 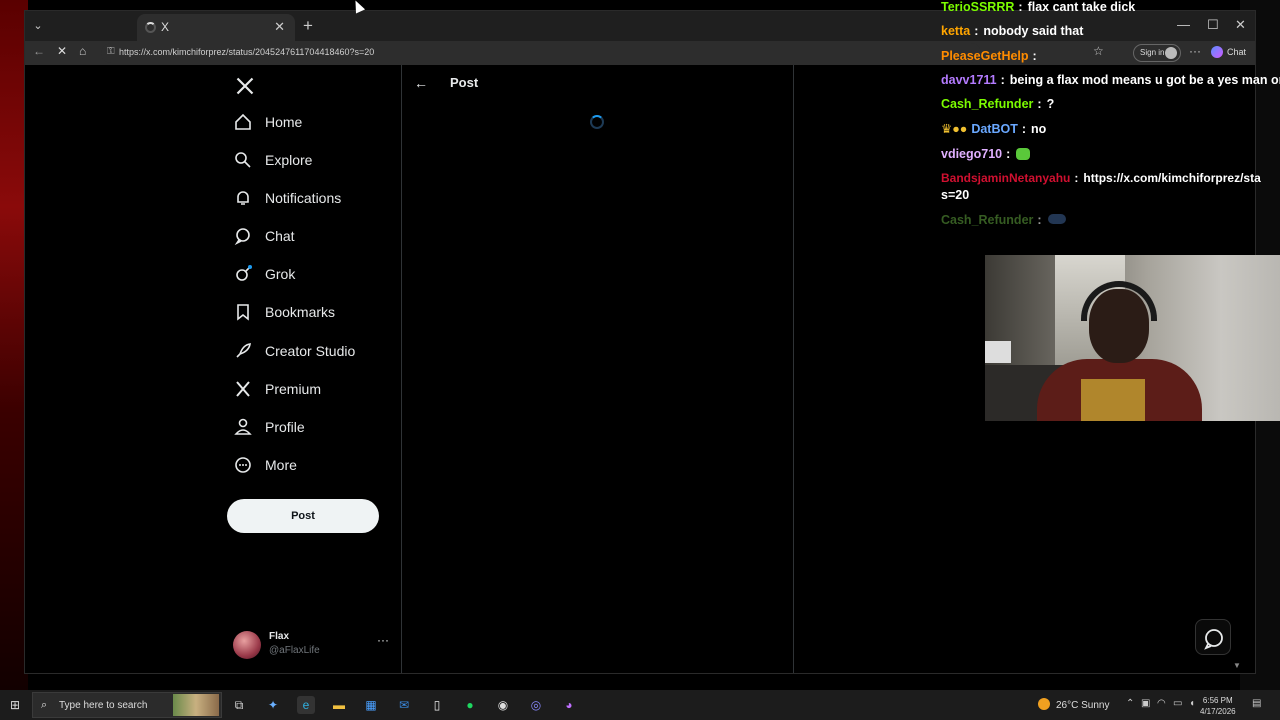 I want to click on edge-browser-icon: e, so click(x=306, y=705).